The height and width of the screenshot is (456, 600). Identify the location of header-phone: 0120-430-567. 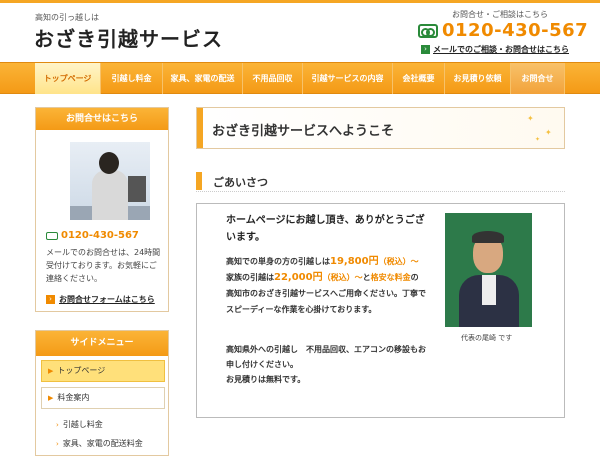
(503, 30).